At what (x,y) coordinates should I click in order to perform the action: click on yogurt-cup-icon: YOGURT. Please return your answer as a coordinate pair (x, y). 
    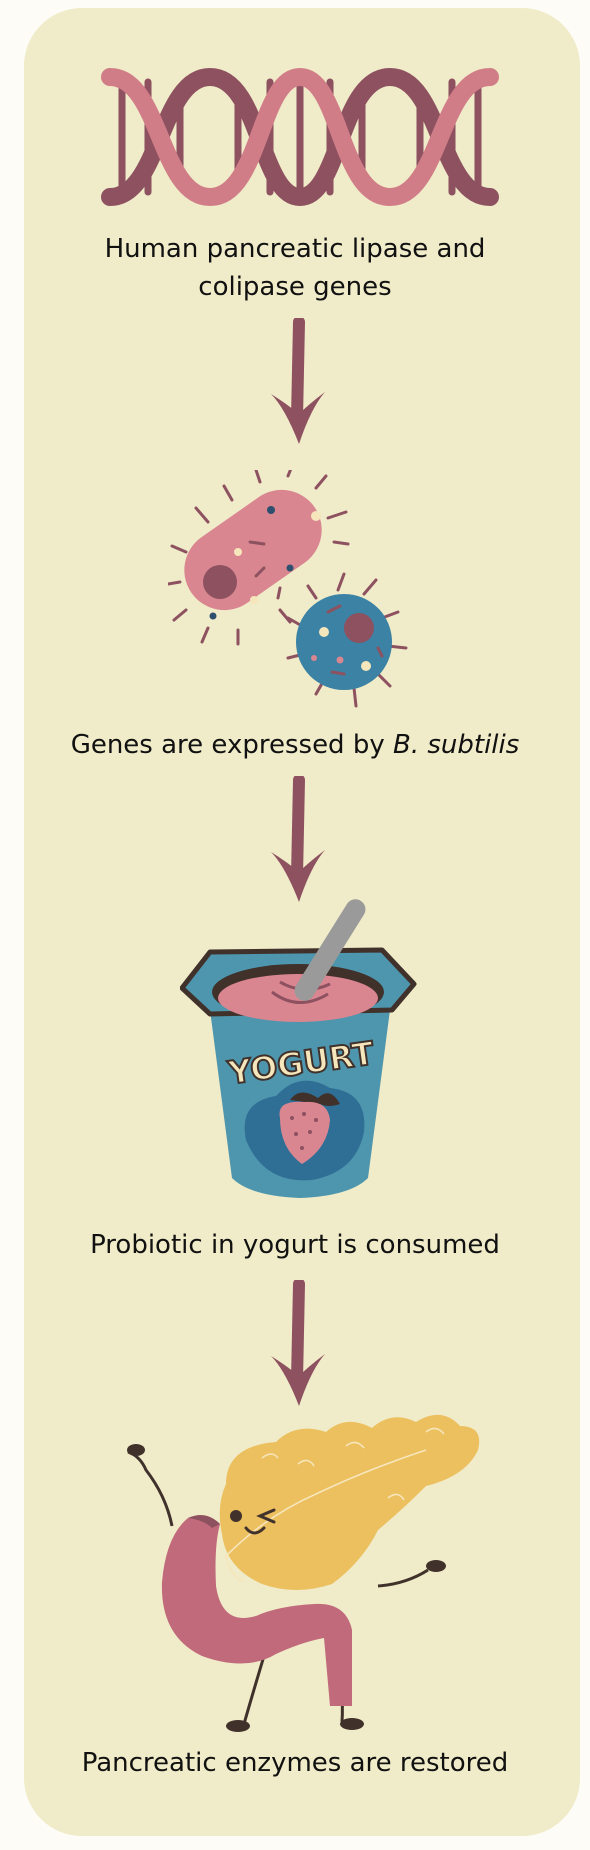
    Looking at the image, I should click on (298, 1048).